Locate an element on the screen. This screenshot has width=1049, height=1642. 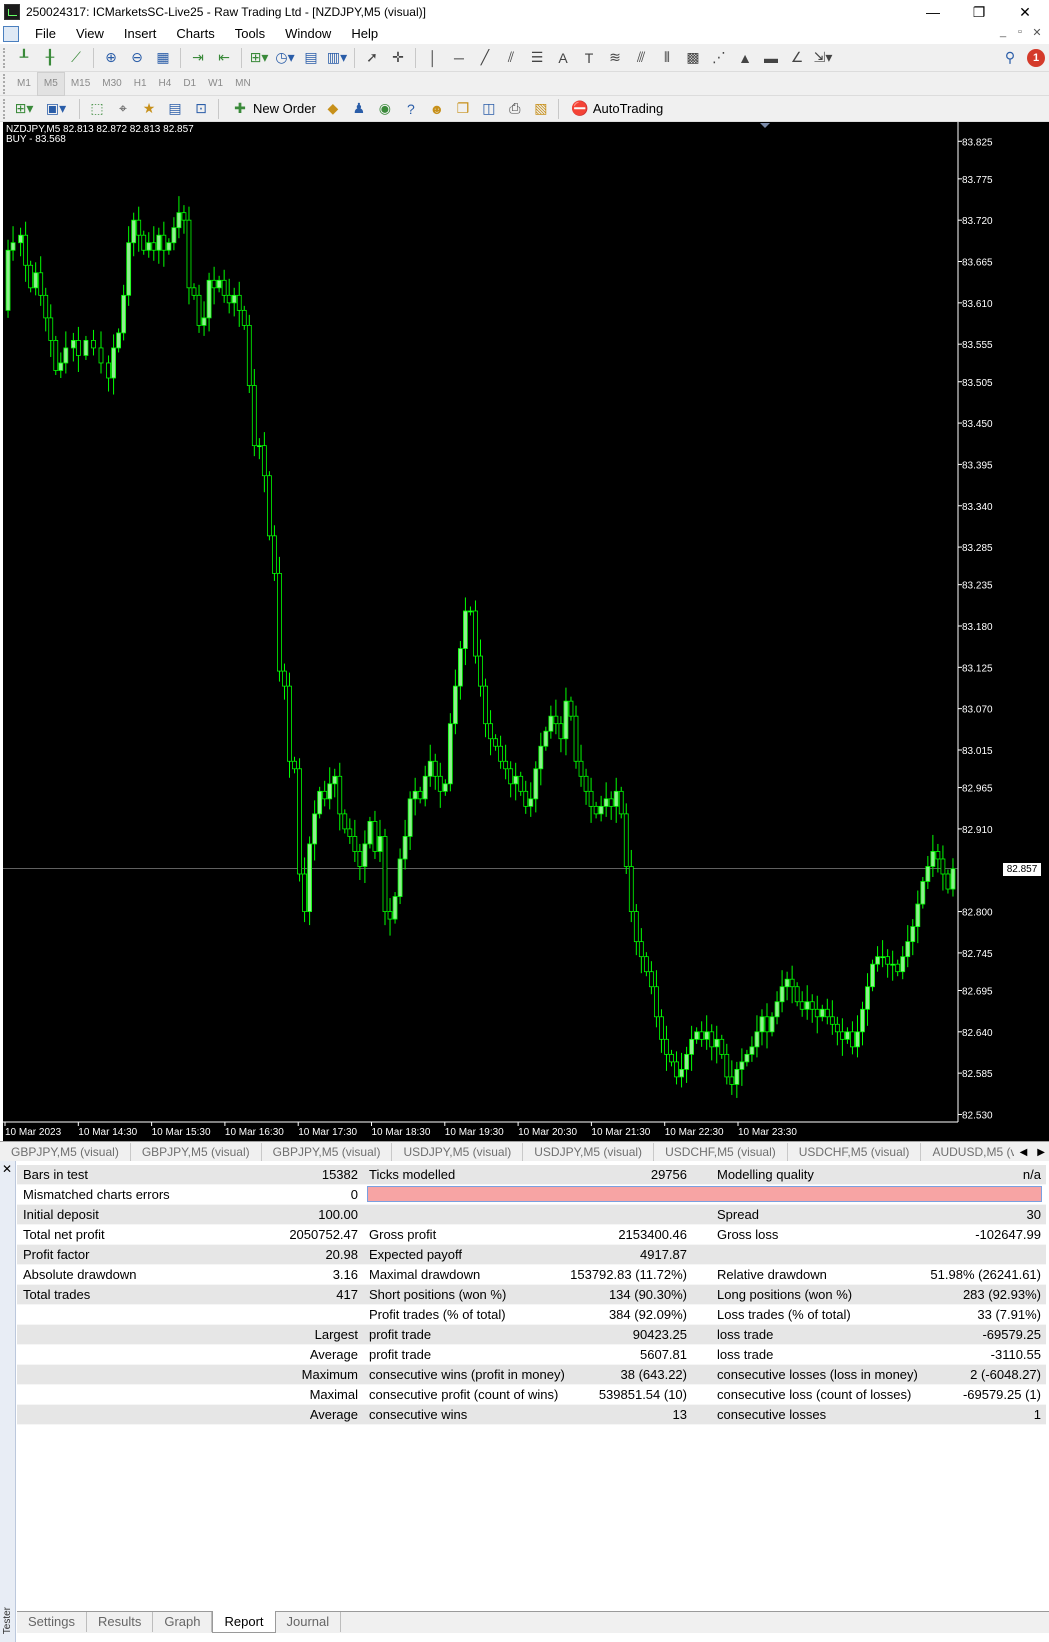
tab-scroll-left-icon: ◀ is located at coordinates (1024, 1152).